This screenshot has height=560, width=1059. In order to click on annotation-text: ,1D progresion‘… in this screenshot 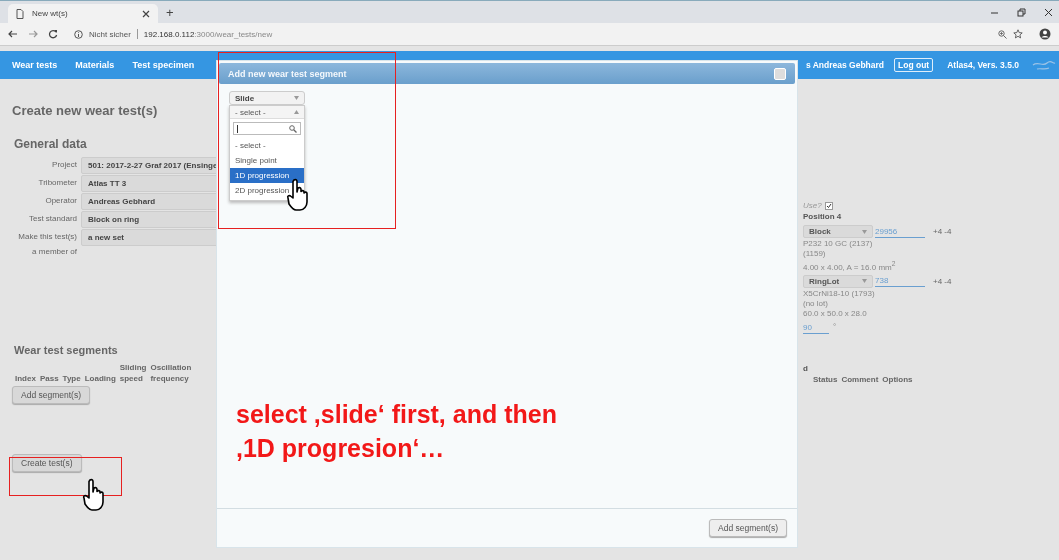, I will do `click(341, 448)`.